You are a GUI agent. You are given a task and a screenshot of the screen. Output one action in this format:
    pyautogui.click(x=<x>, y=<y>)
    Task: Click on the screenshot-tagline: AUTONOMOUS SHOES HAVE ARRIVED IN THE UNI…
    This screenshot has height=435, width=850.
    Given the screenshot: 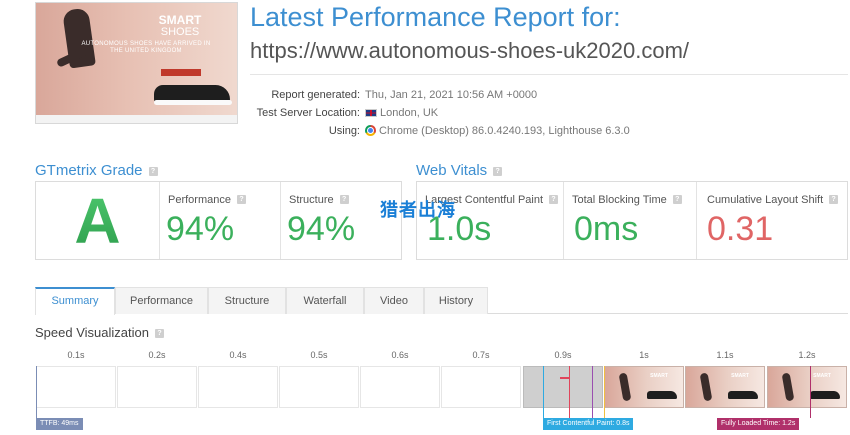 What is the action you would take?
    pyautogui.click(x=146, y=47)
    